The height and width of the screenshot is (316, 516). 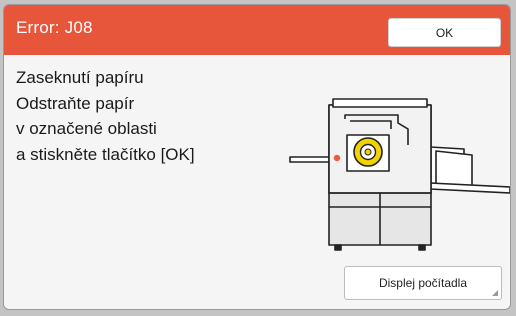 I want to click on corner-grip-icon, so click(x=495, y=293).